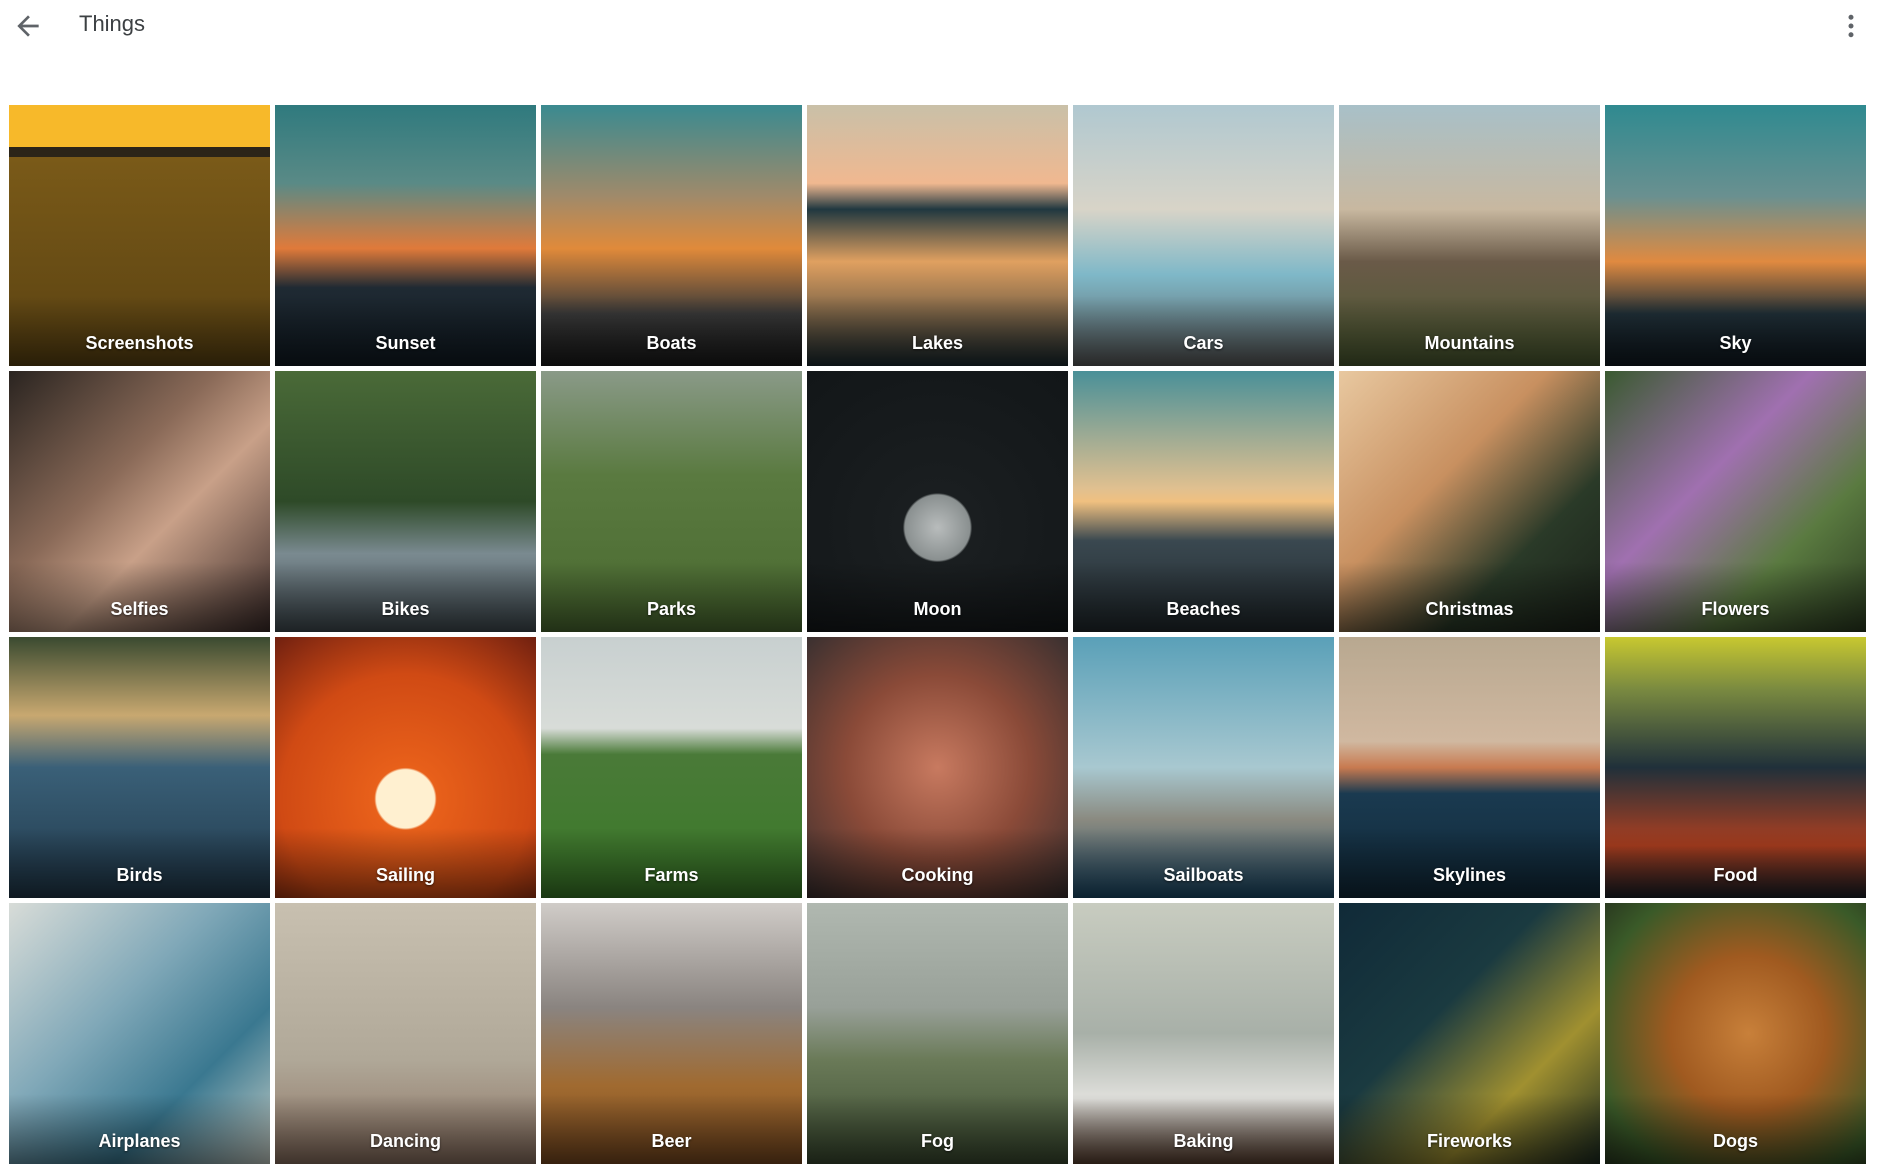 This screenshot has height=1171, width=1877. What do you see at coordinates (1735, 767) in the screenshot?
I see `category-tile-food: Food` at bounding box center [1735, 767].